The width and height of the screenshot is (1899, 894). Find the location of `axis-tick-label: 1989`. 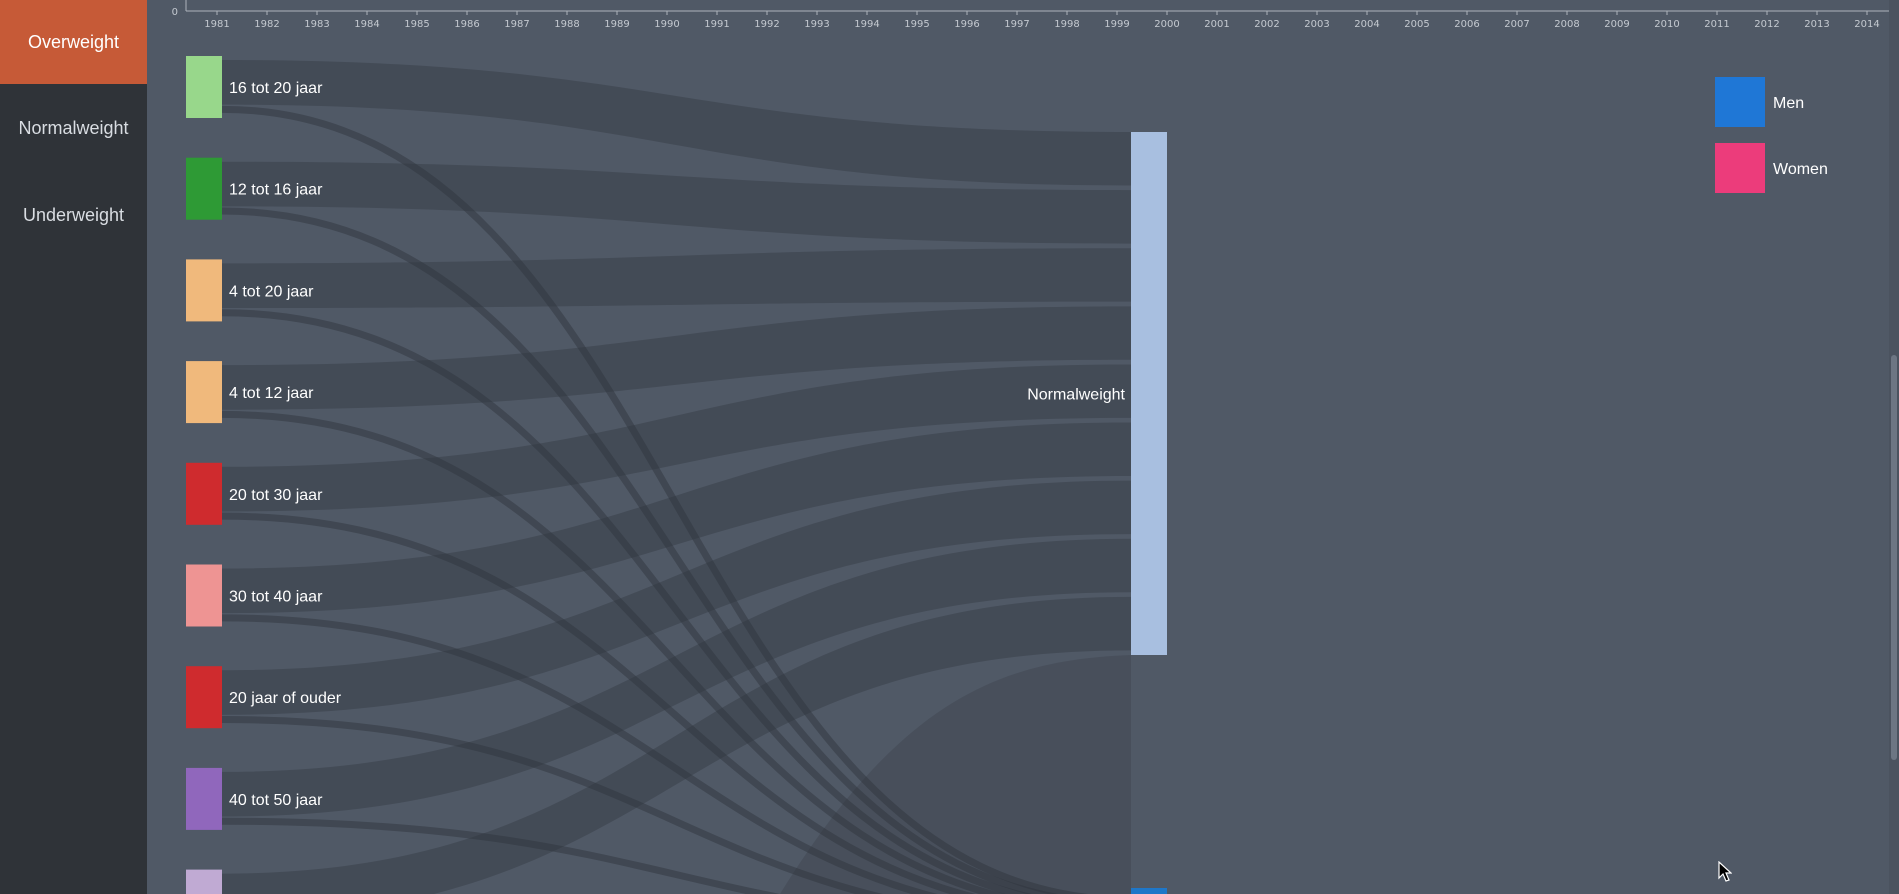

axis-tick-label: 1989 is located at coordinates (616, 24).